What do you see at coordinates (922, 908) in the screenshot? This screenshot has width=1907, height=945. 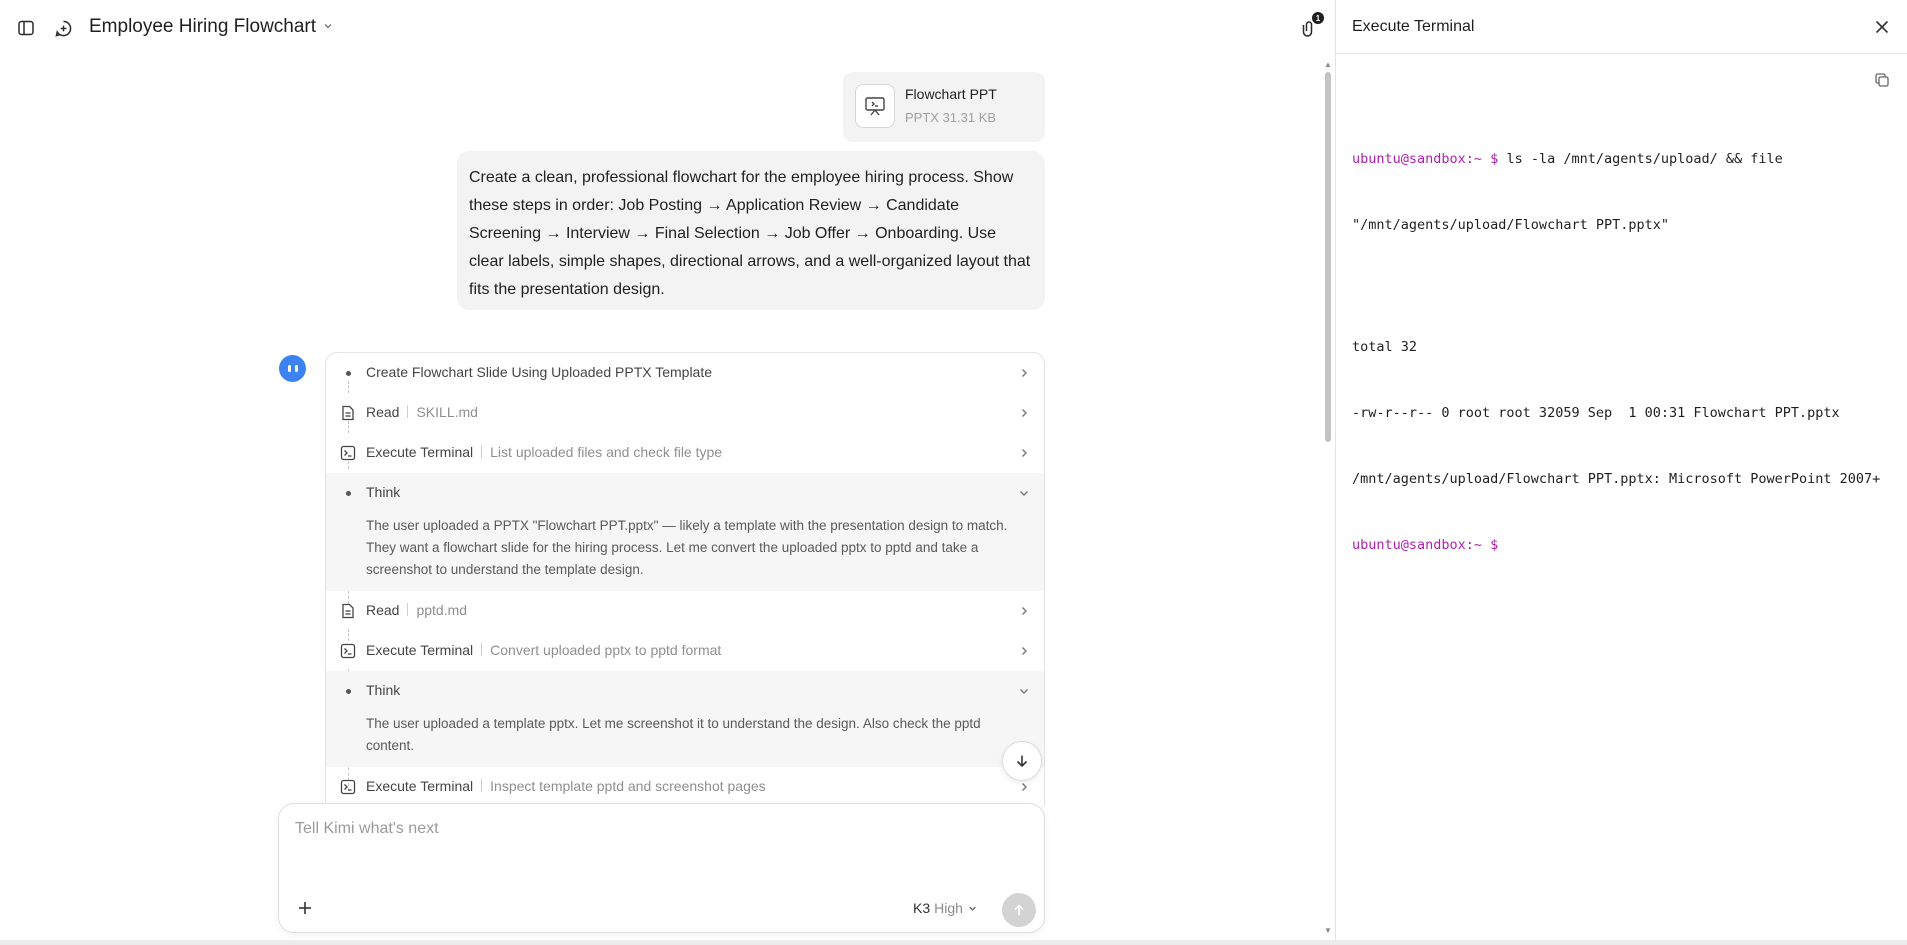 I see `model-name: K3` at bounding box center [922, 908].